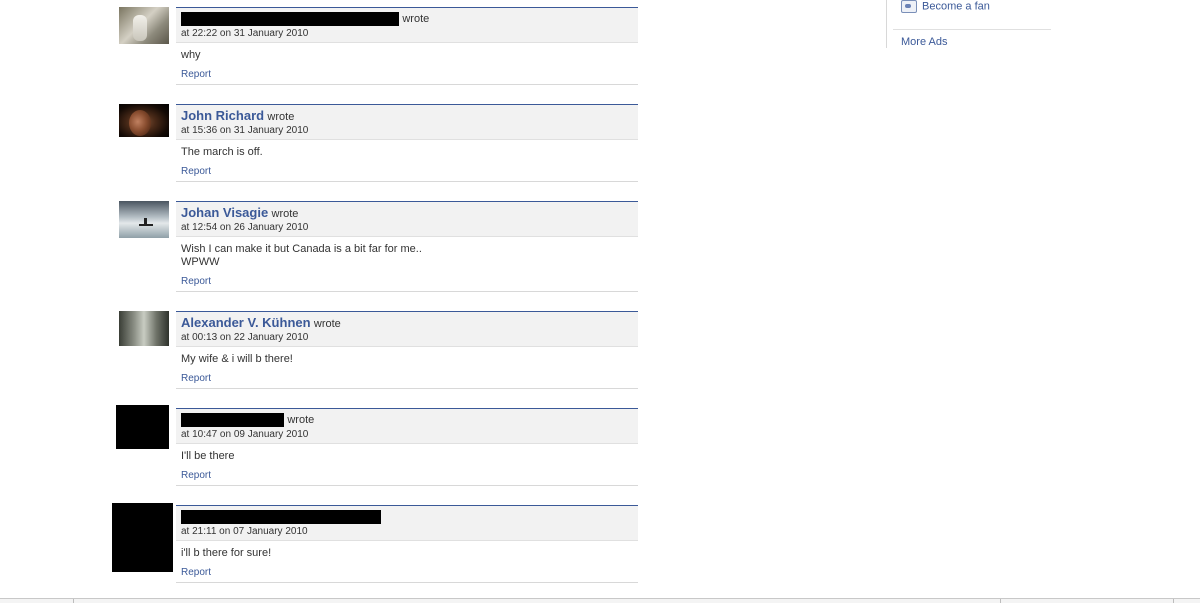 This screenshot has height=603, width=1200. What do you see at coordinates (237, 359) in the screenshot?
I see `post-message: My wife & i will b there!` at bounding box center [237, 359].